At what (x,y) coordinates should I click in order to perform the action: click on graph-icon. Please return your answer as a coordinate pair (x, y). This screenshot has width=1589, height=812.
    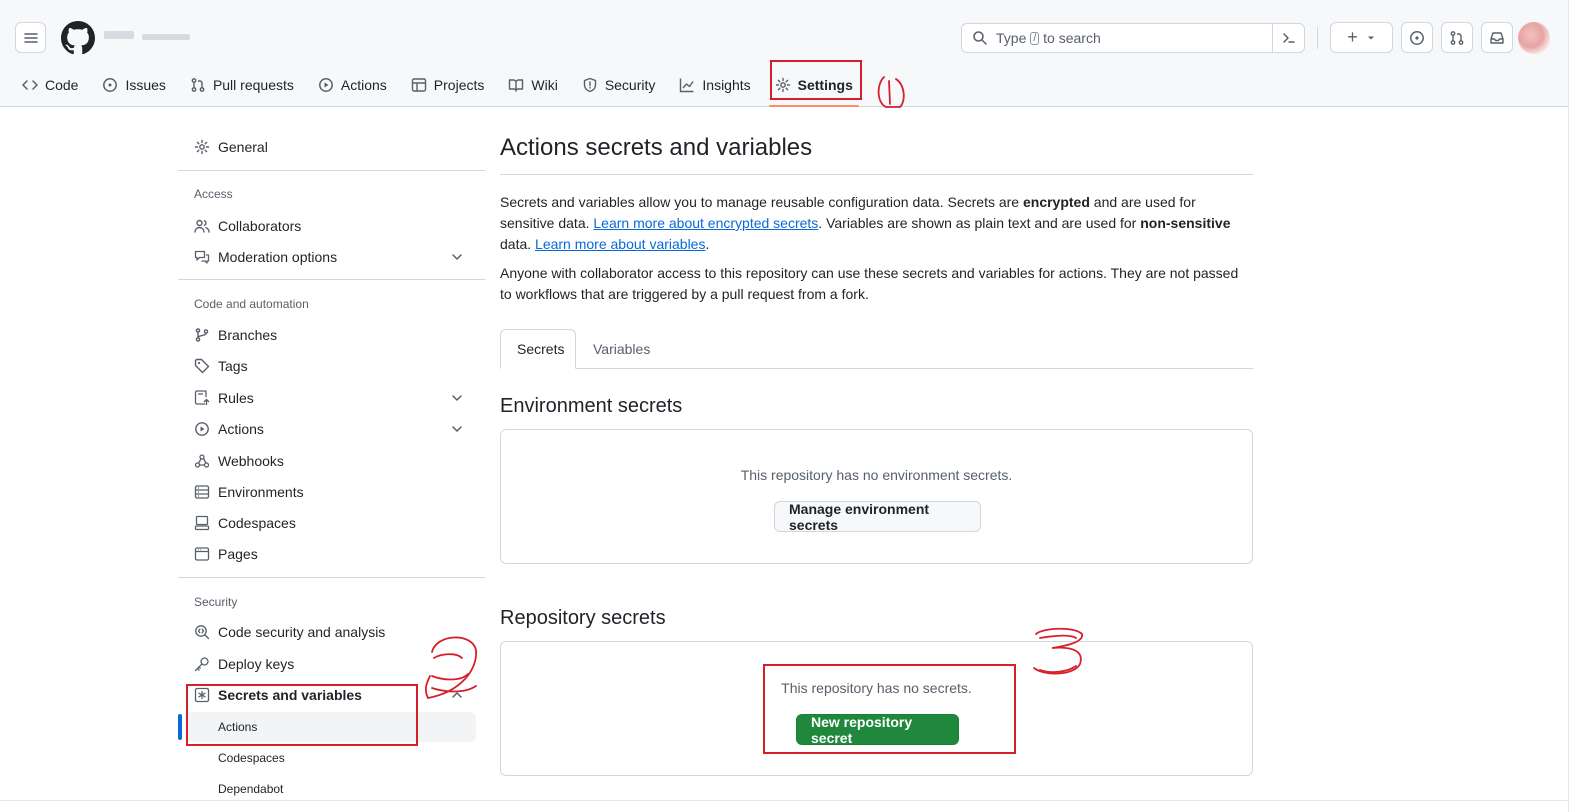
    Looking at the image, I should click on (687, 85).